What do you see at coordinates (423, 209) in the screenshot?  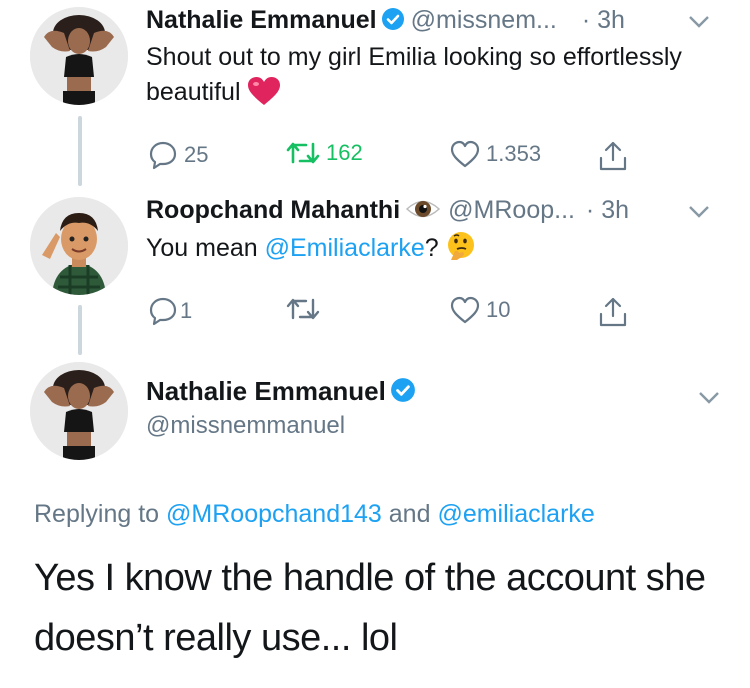 I see `eye-emoji-icon` at bounding box center [423, 209].